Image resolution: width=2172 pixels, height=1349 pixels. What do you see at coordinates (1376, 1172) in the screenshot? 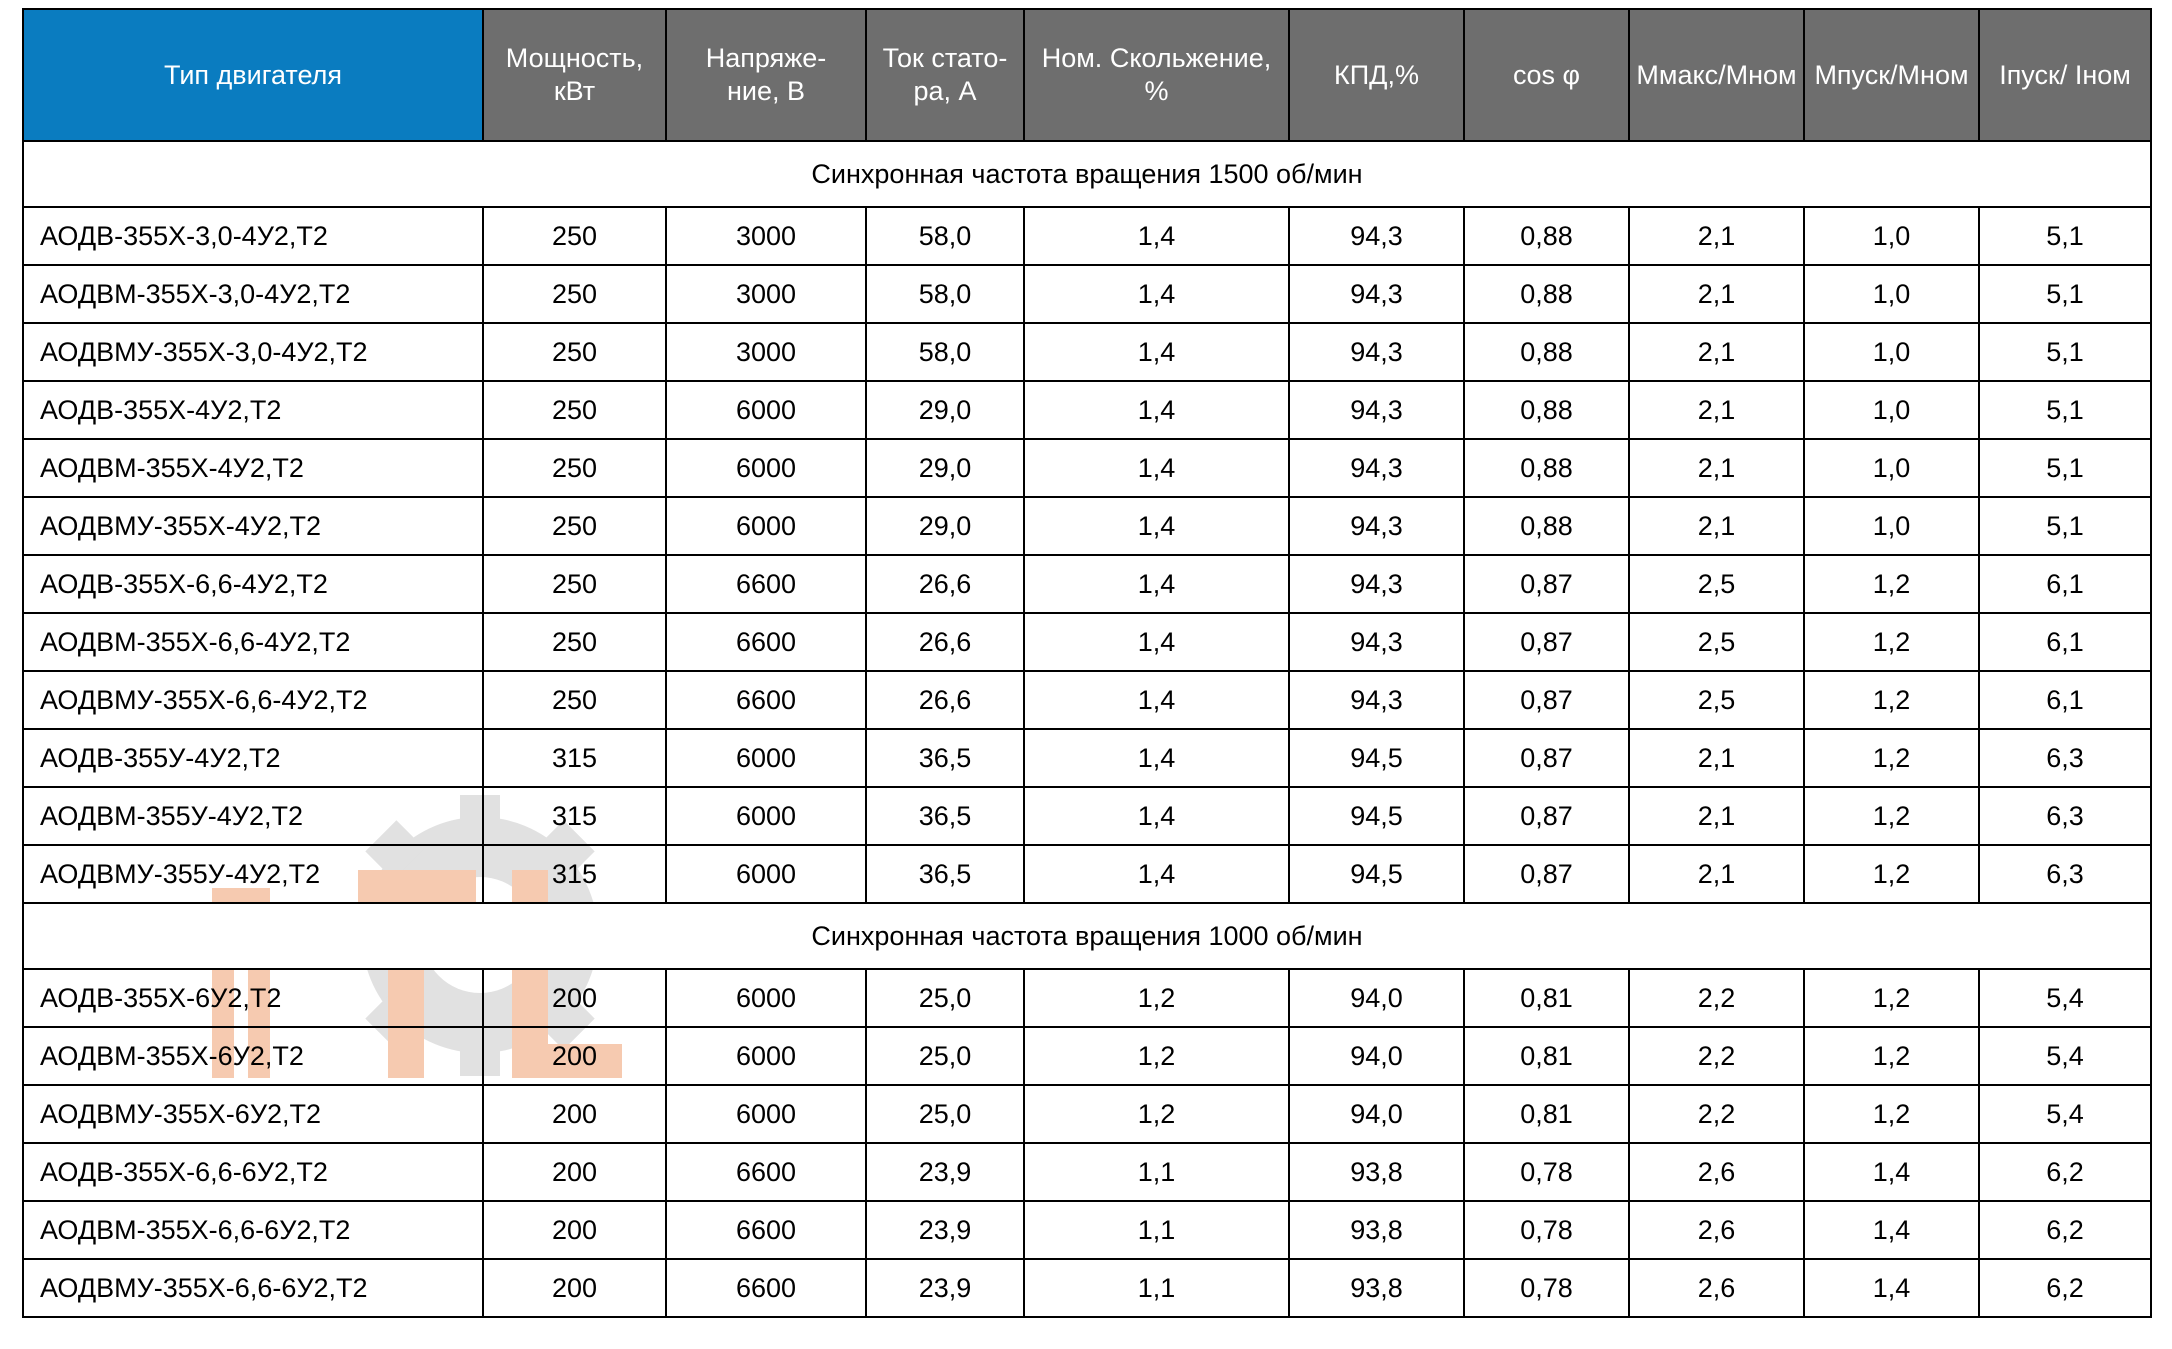
I see `cell-eff: 93,8` at bounding box center [1376, 1172].